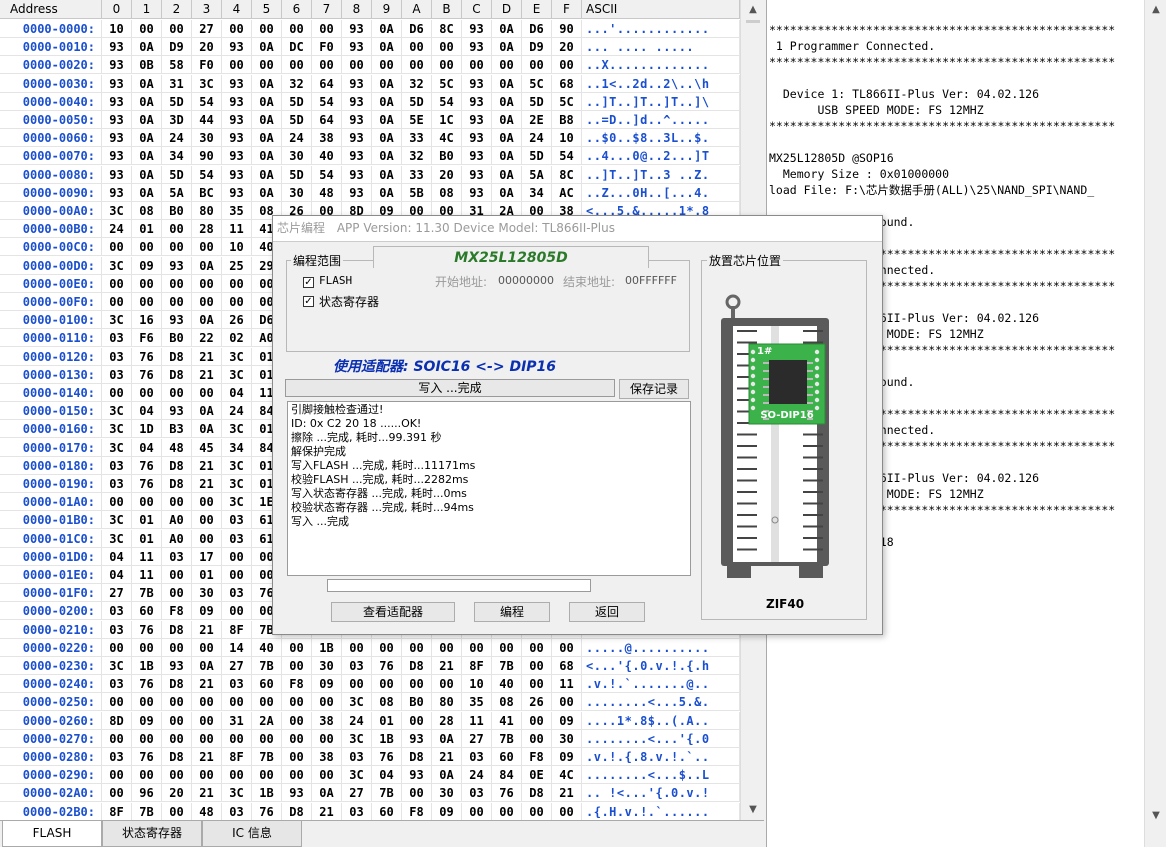 Image resolution: width=1166 pixels, height=847 pixels. I want to click on hex-byte: 35, so click(237, 211).